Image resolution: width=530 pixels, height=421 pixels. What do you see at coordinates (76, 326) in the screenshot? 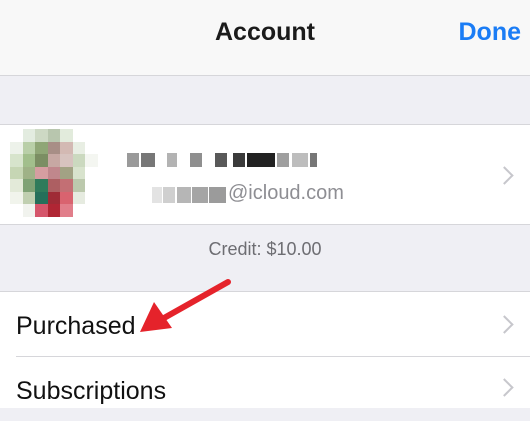
I see `list-item-label: Purchased` at bounding box center [76, 326].